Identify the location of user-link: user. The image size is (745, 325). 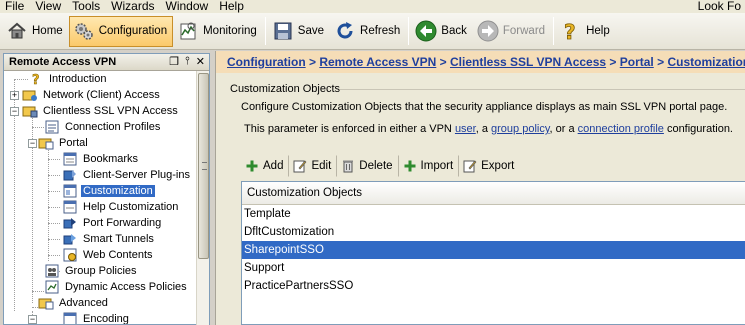
(465, 129).